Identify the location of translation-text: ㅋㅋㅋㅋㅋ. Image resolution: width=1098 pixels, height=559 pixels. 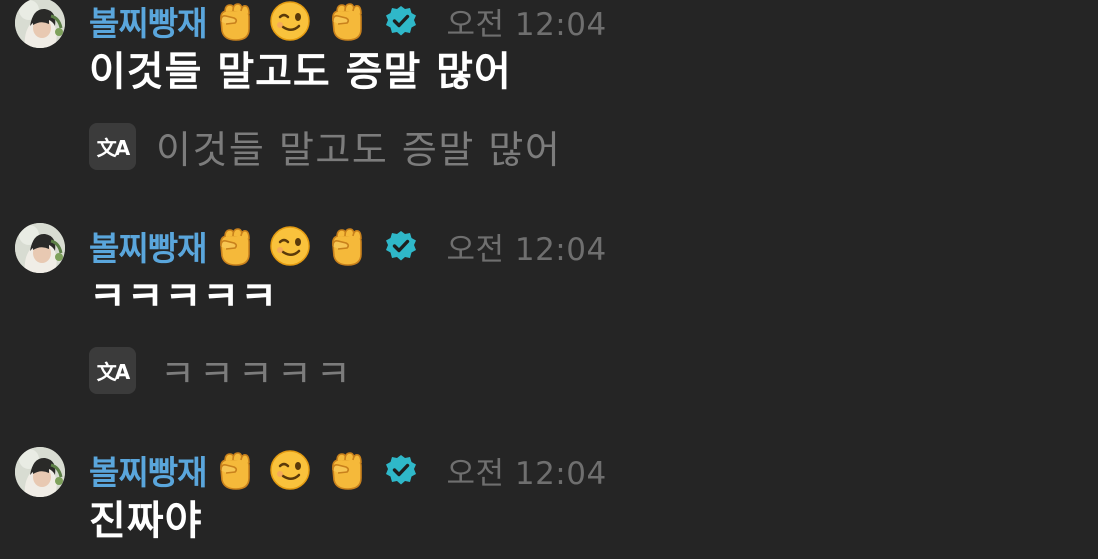
(257, 373).